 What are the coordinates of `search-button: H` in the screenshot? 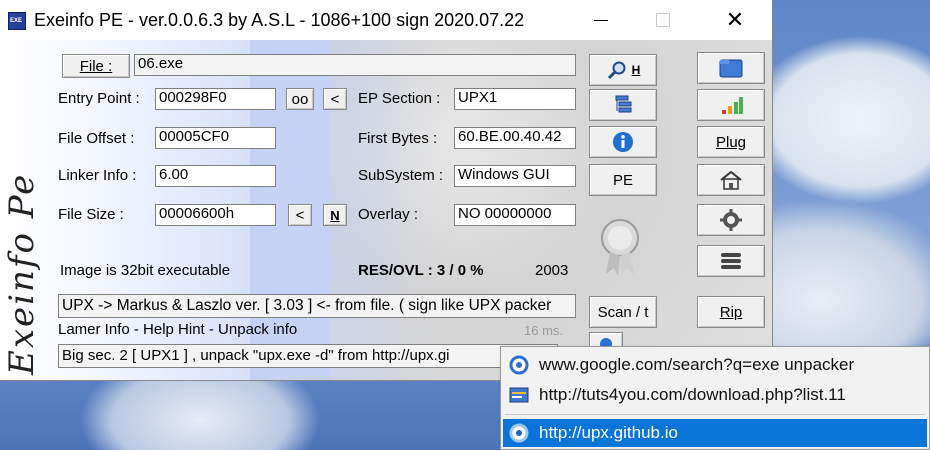 It's located at (623, 70).